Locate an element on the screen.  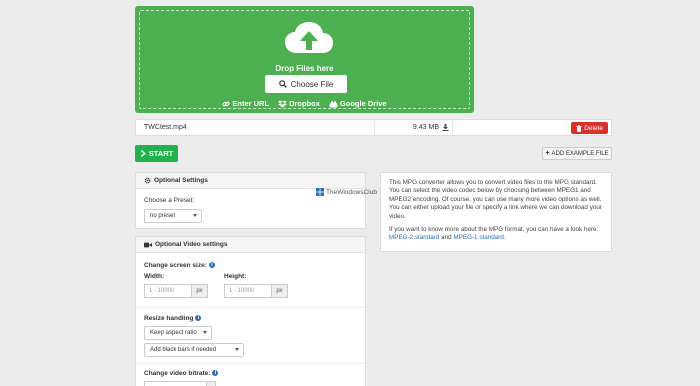
file-size-value: 9.43 MB is located at coordinates (425, 127).